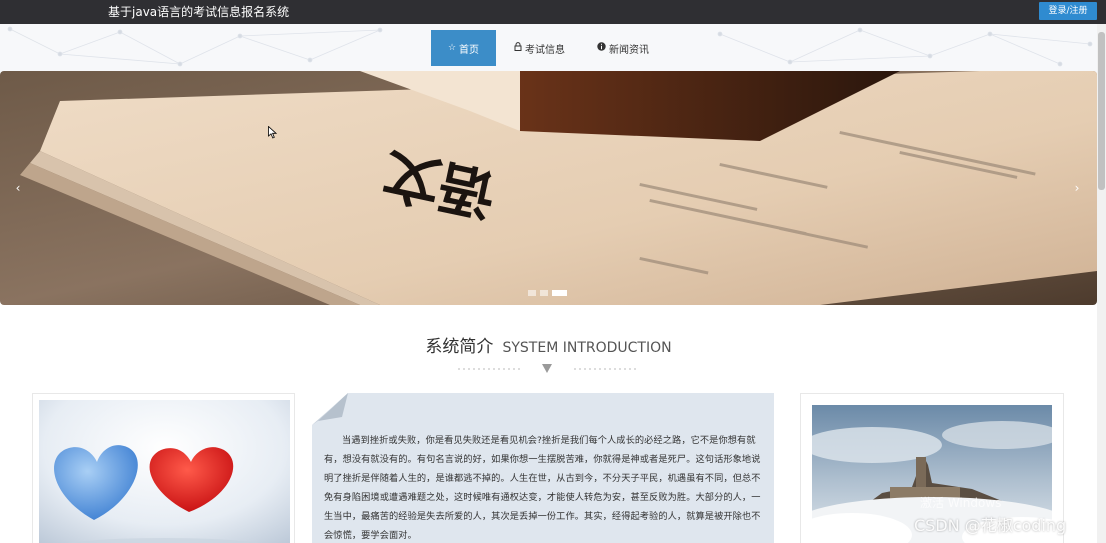 The width and height of the screenshot is (1106, 543). Describe the element at coordinates (459, 347) in the screenshot. I see `section-title-cn: 系统简介` at that location.